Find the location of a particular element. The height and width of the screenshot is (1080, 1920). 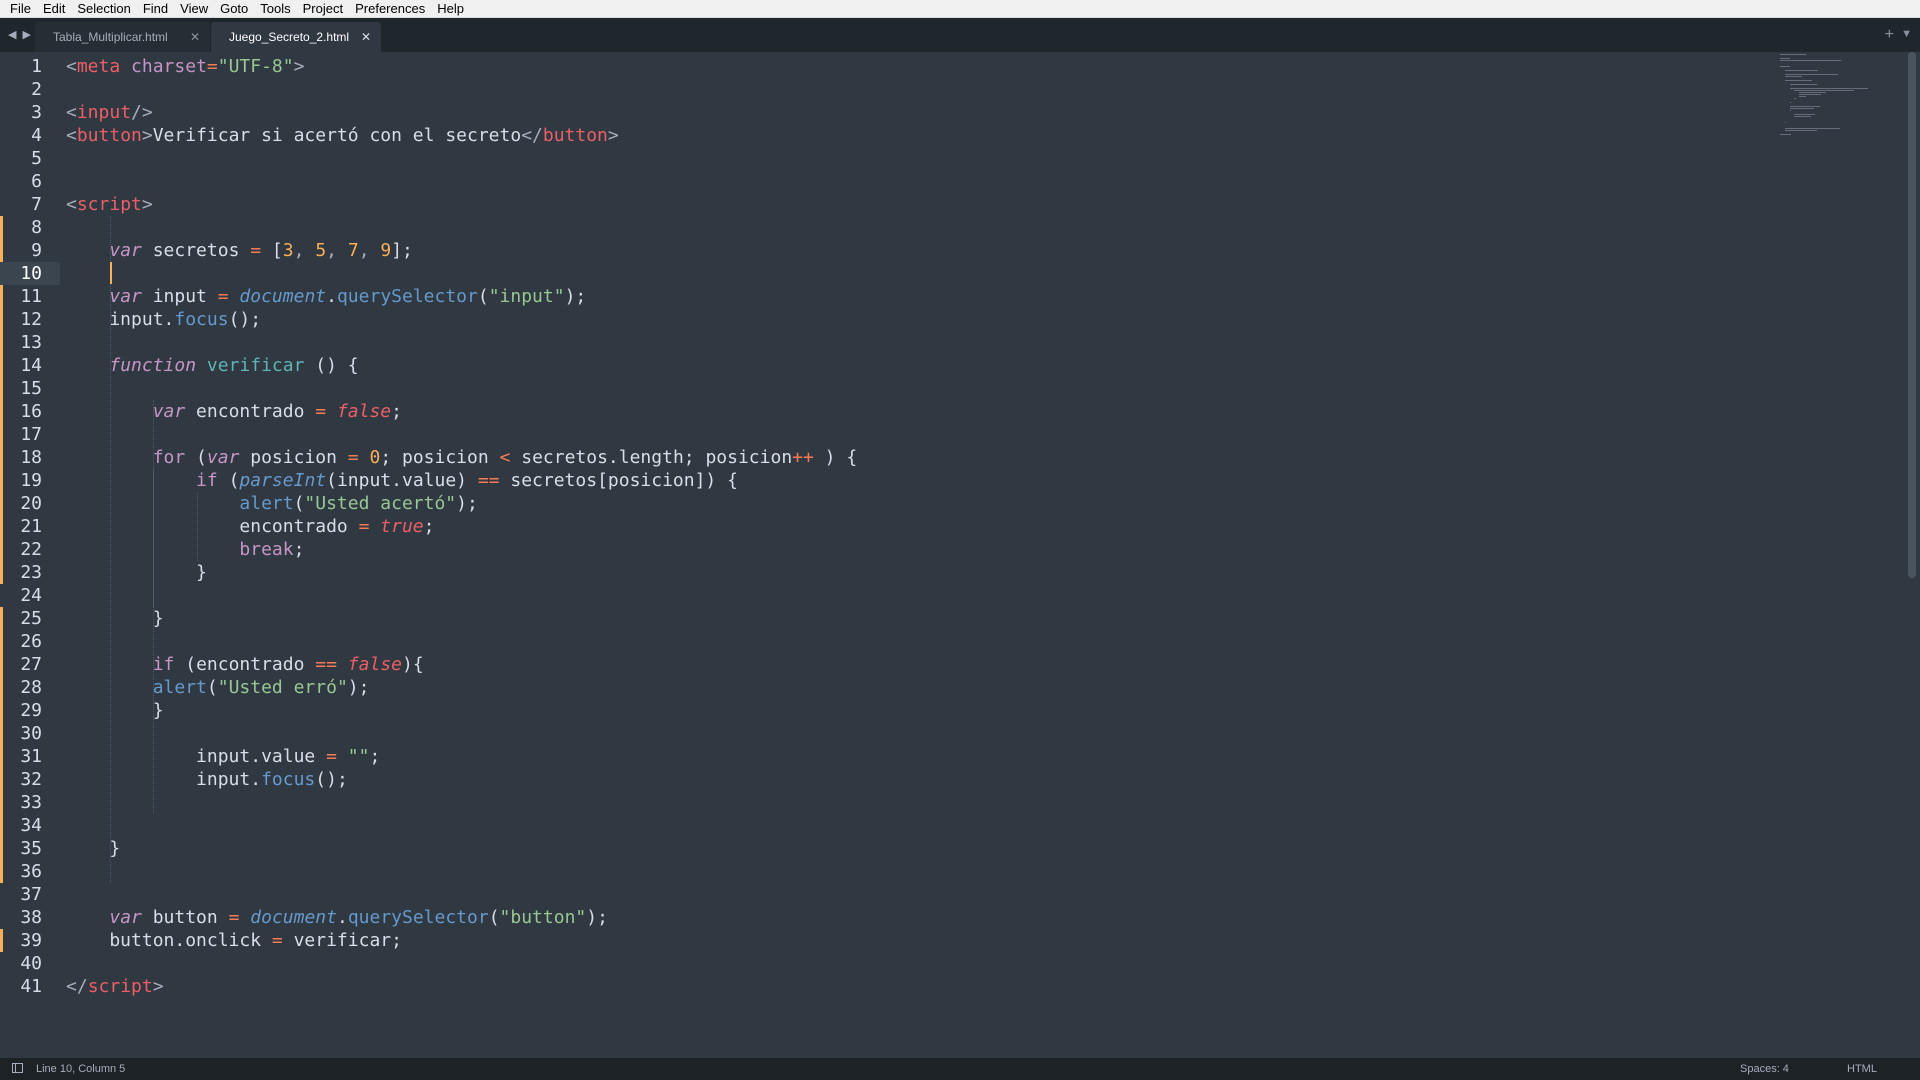

code-line: encontrado = true; is located at coordinates (250, 526).